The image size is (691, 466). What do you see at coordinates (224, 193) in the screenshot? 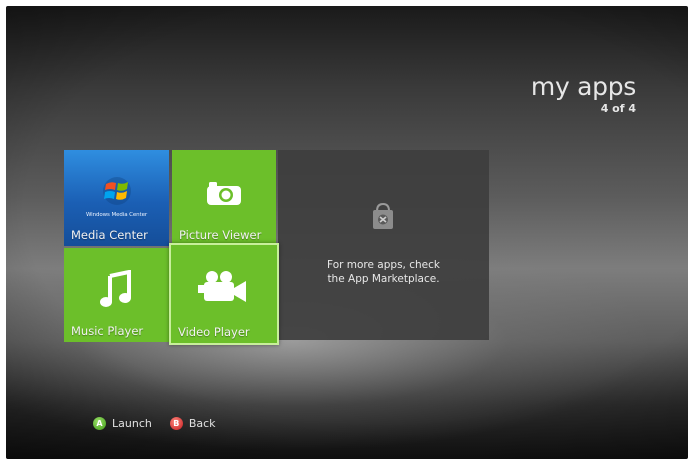
I see `camera-icon` at bounding box center [224, 193].